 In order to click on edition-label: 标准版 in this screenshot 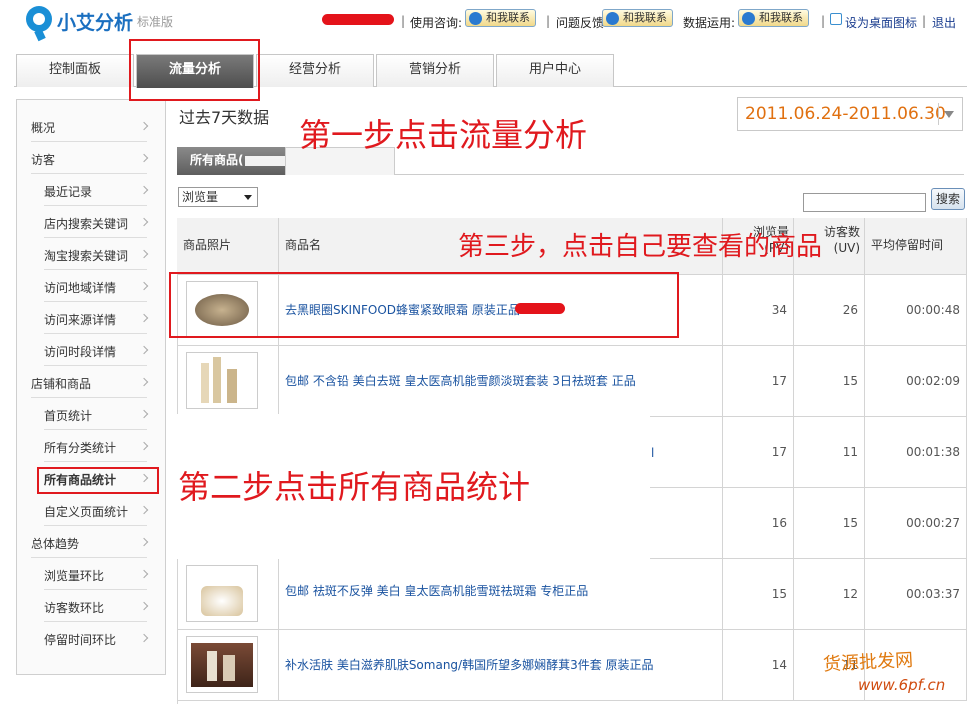, I will do `click(155, 22)`.